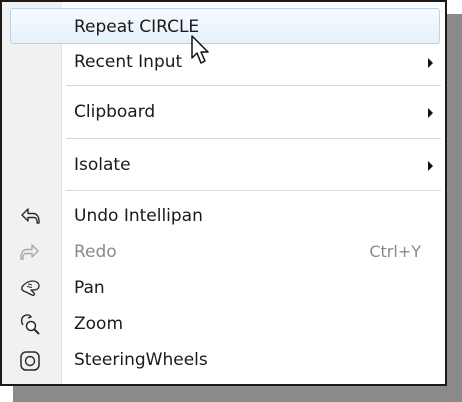 The width and height of the screenshot is (462, 402). I want to click on menu-item-clipboard: Clipboard, so click(223, 112).